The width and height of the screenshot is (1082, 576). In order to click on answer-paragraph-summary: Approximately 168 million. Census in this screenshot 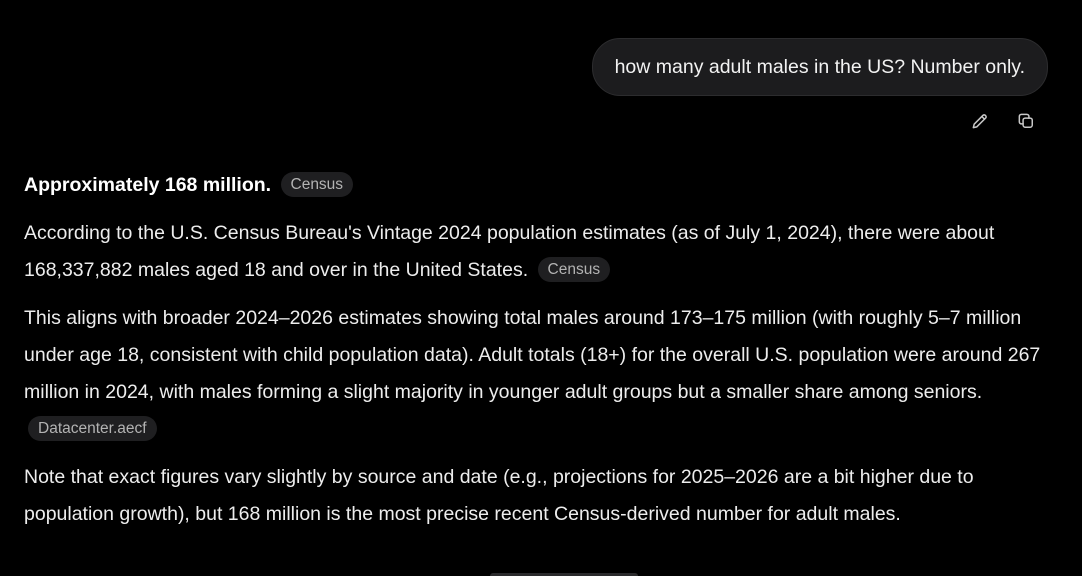, I will do `click(539, 185)`.